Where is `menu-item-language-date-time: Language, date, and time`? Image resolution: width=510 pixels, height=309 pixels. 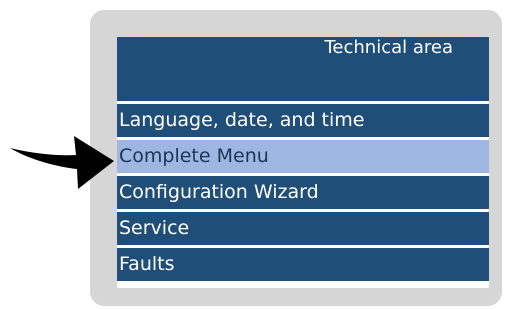 menu-item-language-date-time: Language, date, and time is located at coordinates (303, 120).